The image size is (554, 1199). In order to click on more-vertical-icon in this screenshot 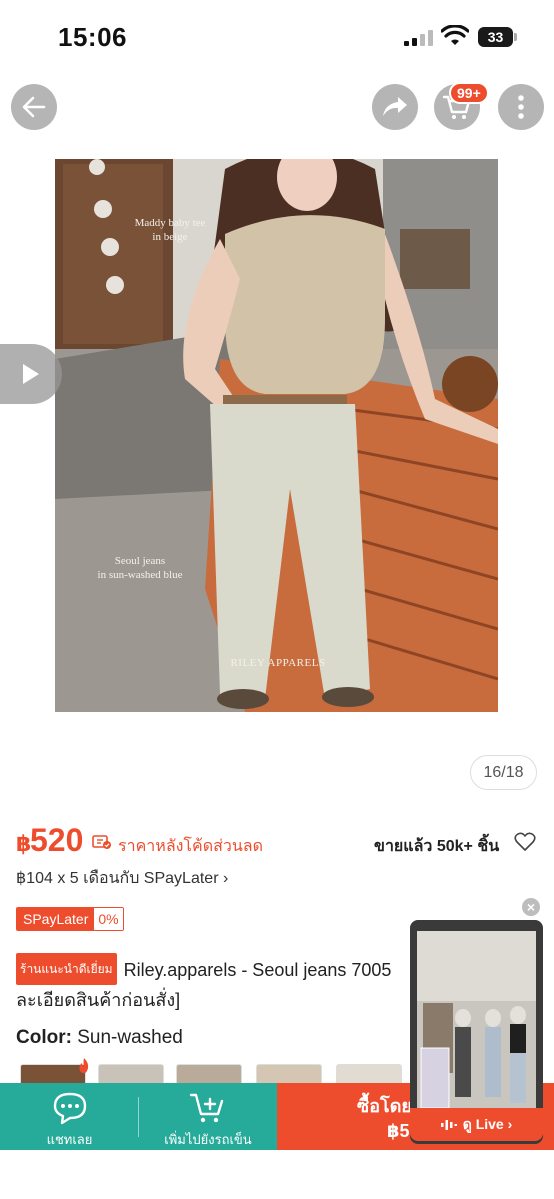, I will do `click(521, 107)`.